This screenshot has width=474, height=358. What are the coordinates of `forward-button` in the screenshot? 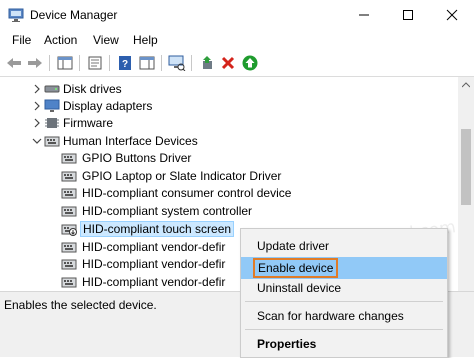 It's located at (35, 63).